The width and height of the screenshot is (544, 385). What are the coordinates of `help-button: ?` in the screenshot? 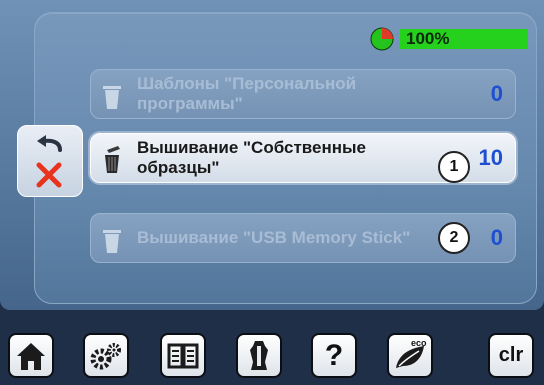 It's located at (334, 355).